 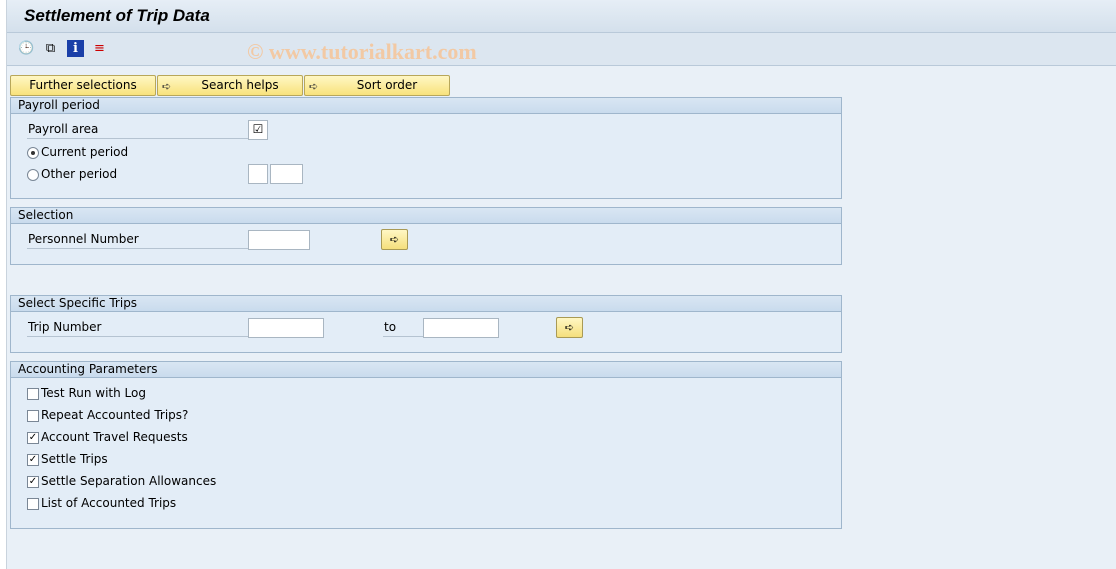 I want to click on checkbox-list-of-accounted-trips, so click(x=33, y=504).